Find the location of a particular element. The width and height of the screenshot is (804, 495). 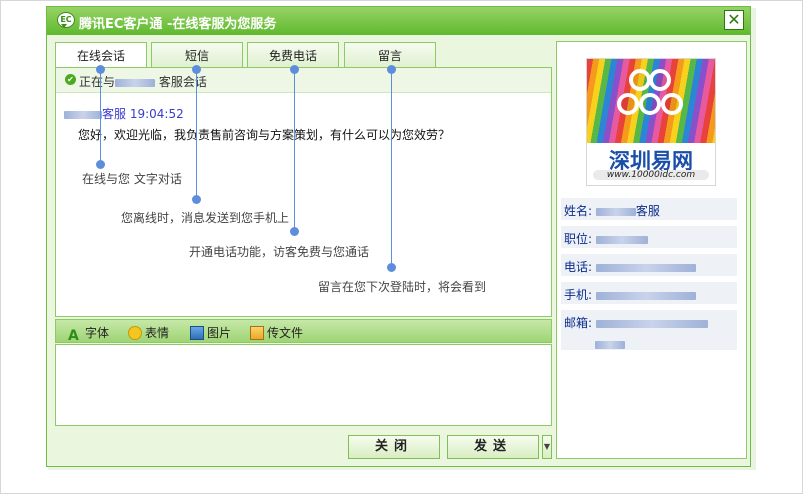

font-label: 字体 is located at coordinates (97, 333).